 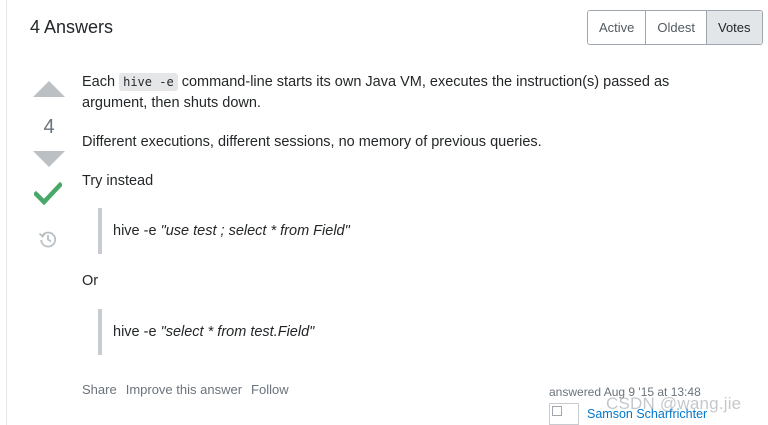 What do you see at coordinates (674, 403) in the screenshot?
I see `watermark: CSDN @wang.jie` at bounding box center [674, 403].